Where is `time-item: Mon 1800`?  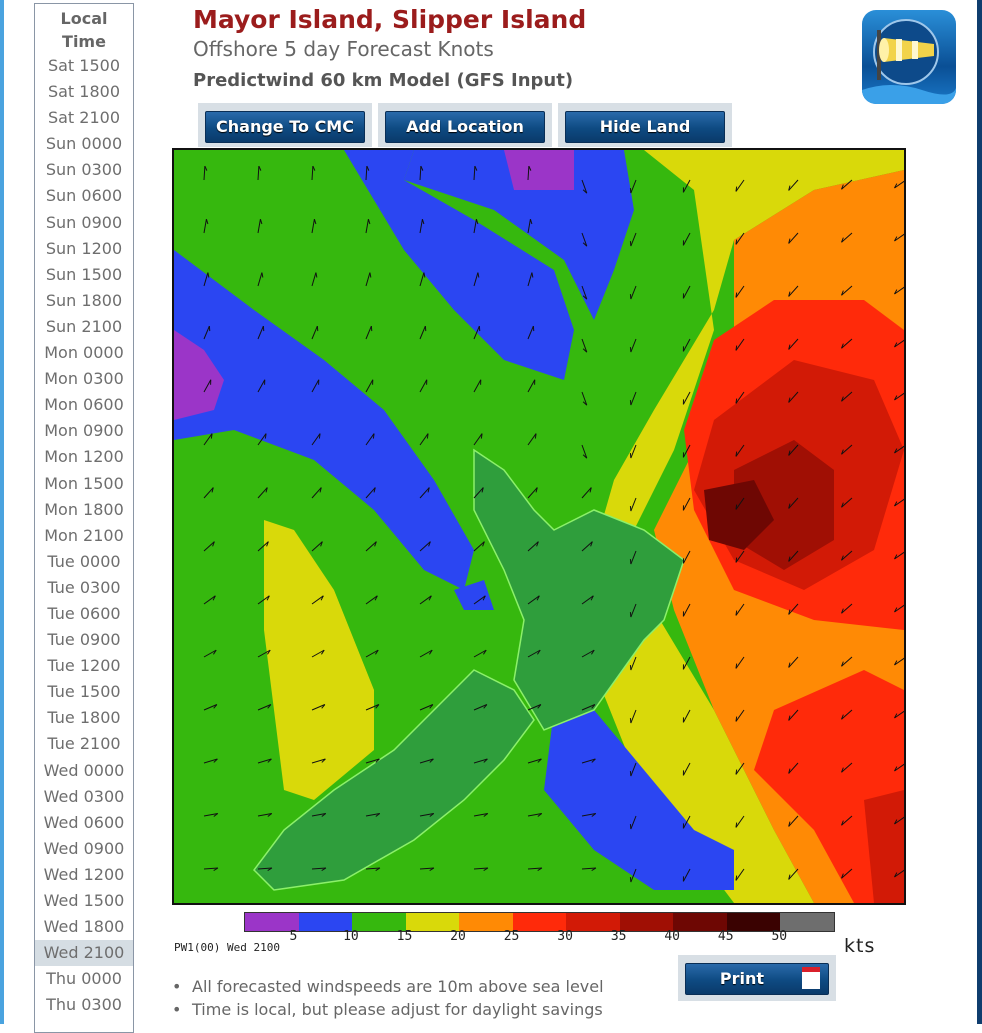
time-item: Mon 1800 is located at coordinates (84, 510).